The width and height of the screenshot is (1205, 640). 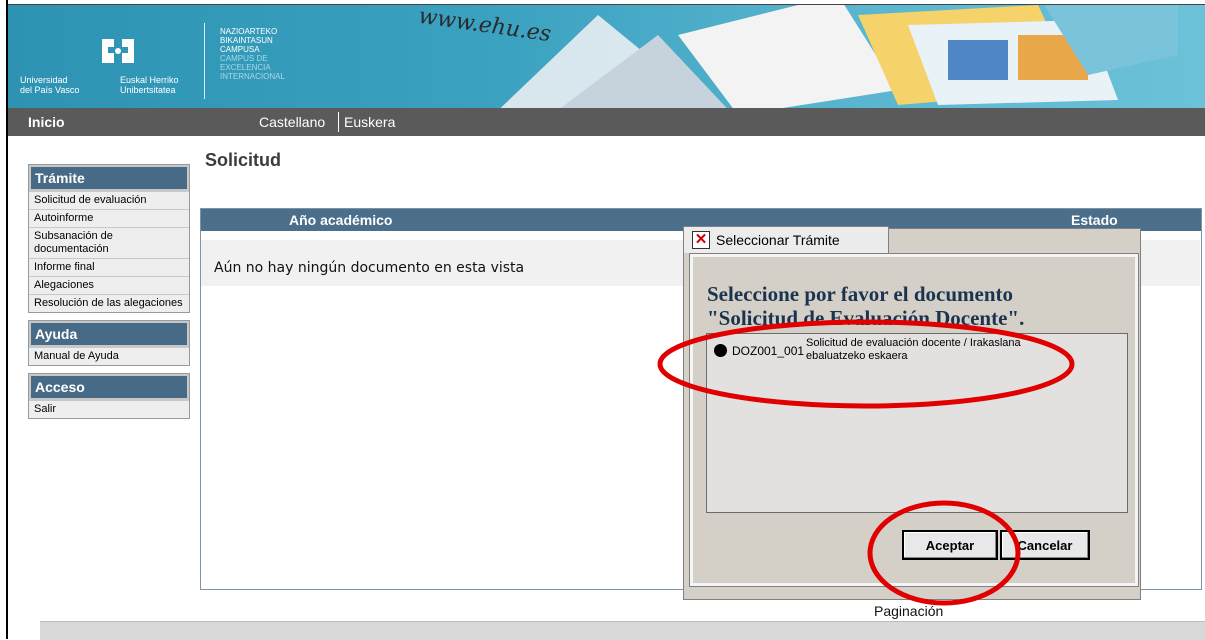 I want to click on sidebar-section-title: Trámite, so click(x=109, y=178).